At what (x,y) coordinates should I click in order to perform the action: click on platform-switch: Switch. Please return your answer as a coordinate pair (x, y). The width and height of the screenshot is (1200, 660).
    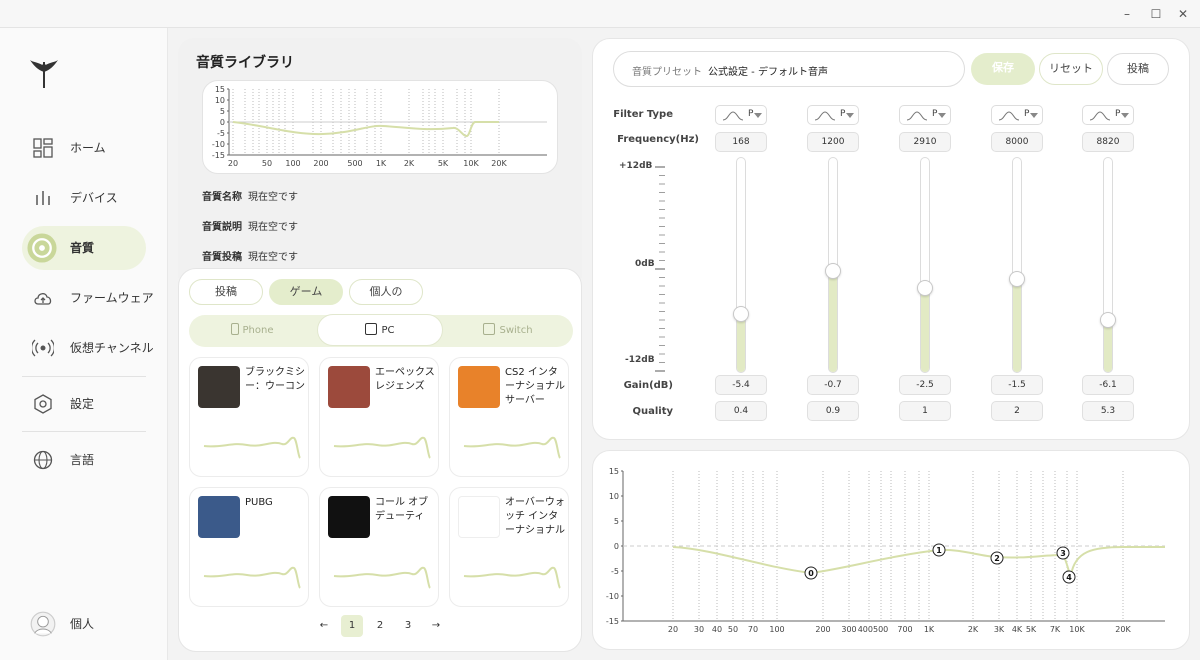
    Looking at the image, I should click on (508, 331).